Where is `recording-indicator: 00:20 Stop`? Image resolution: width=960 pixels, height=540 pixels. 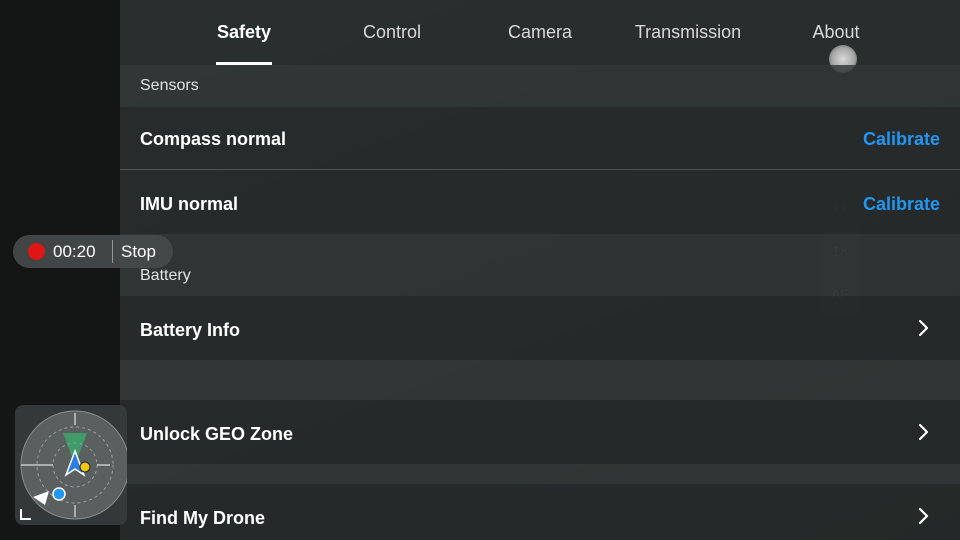 recording-indicator: 00:20 Stop is located at coordinates (93, 251).